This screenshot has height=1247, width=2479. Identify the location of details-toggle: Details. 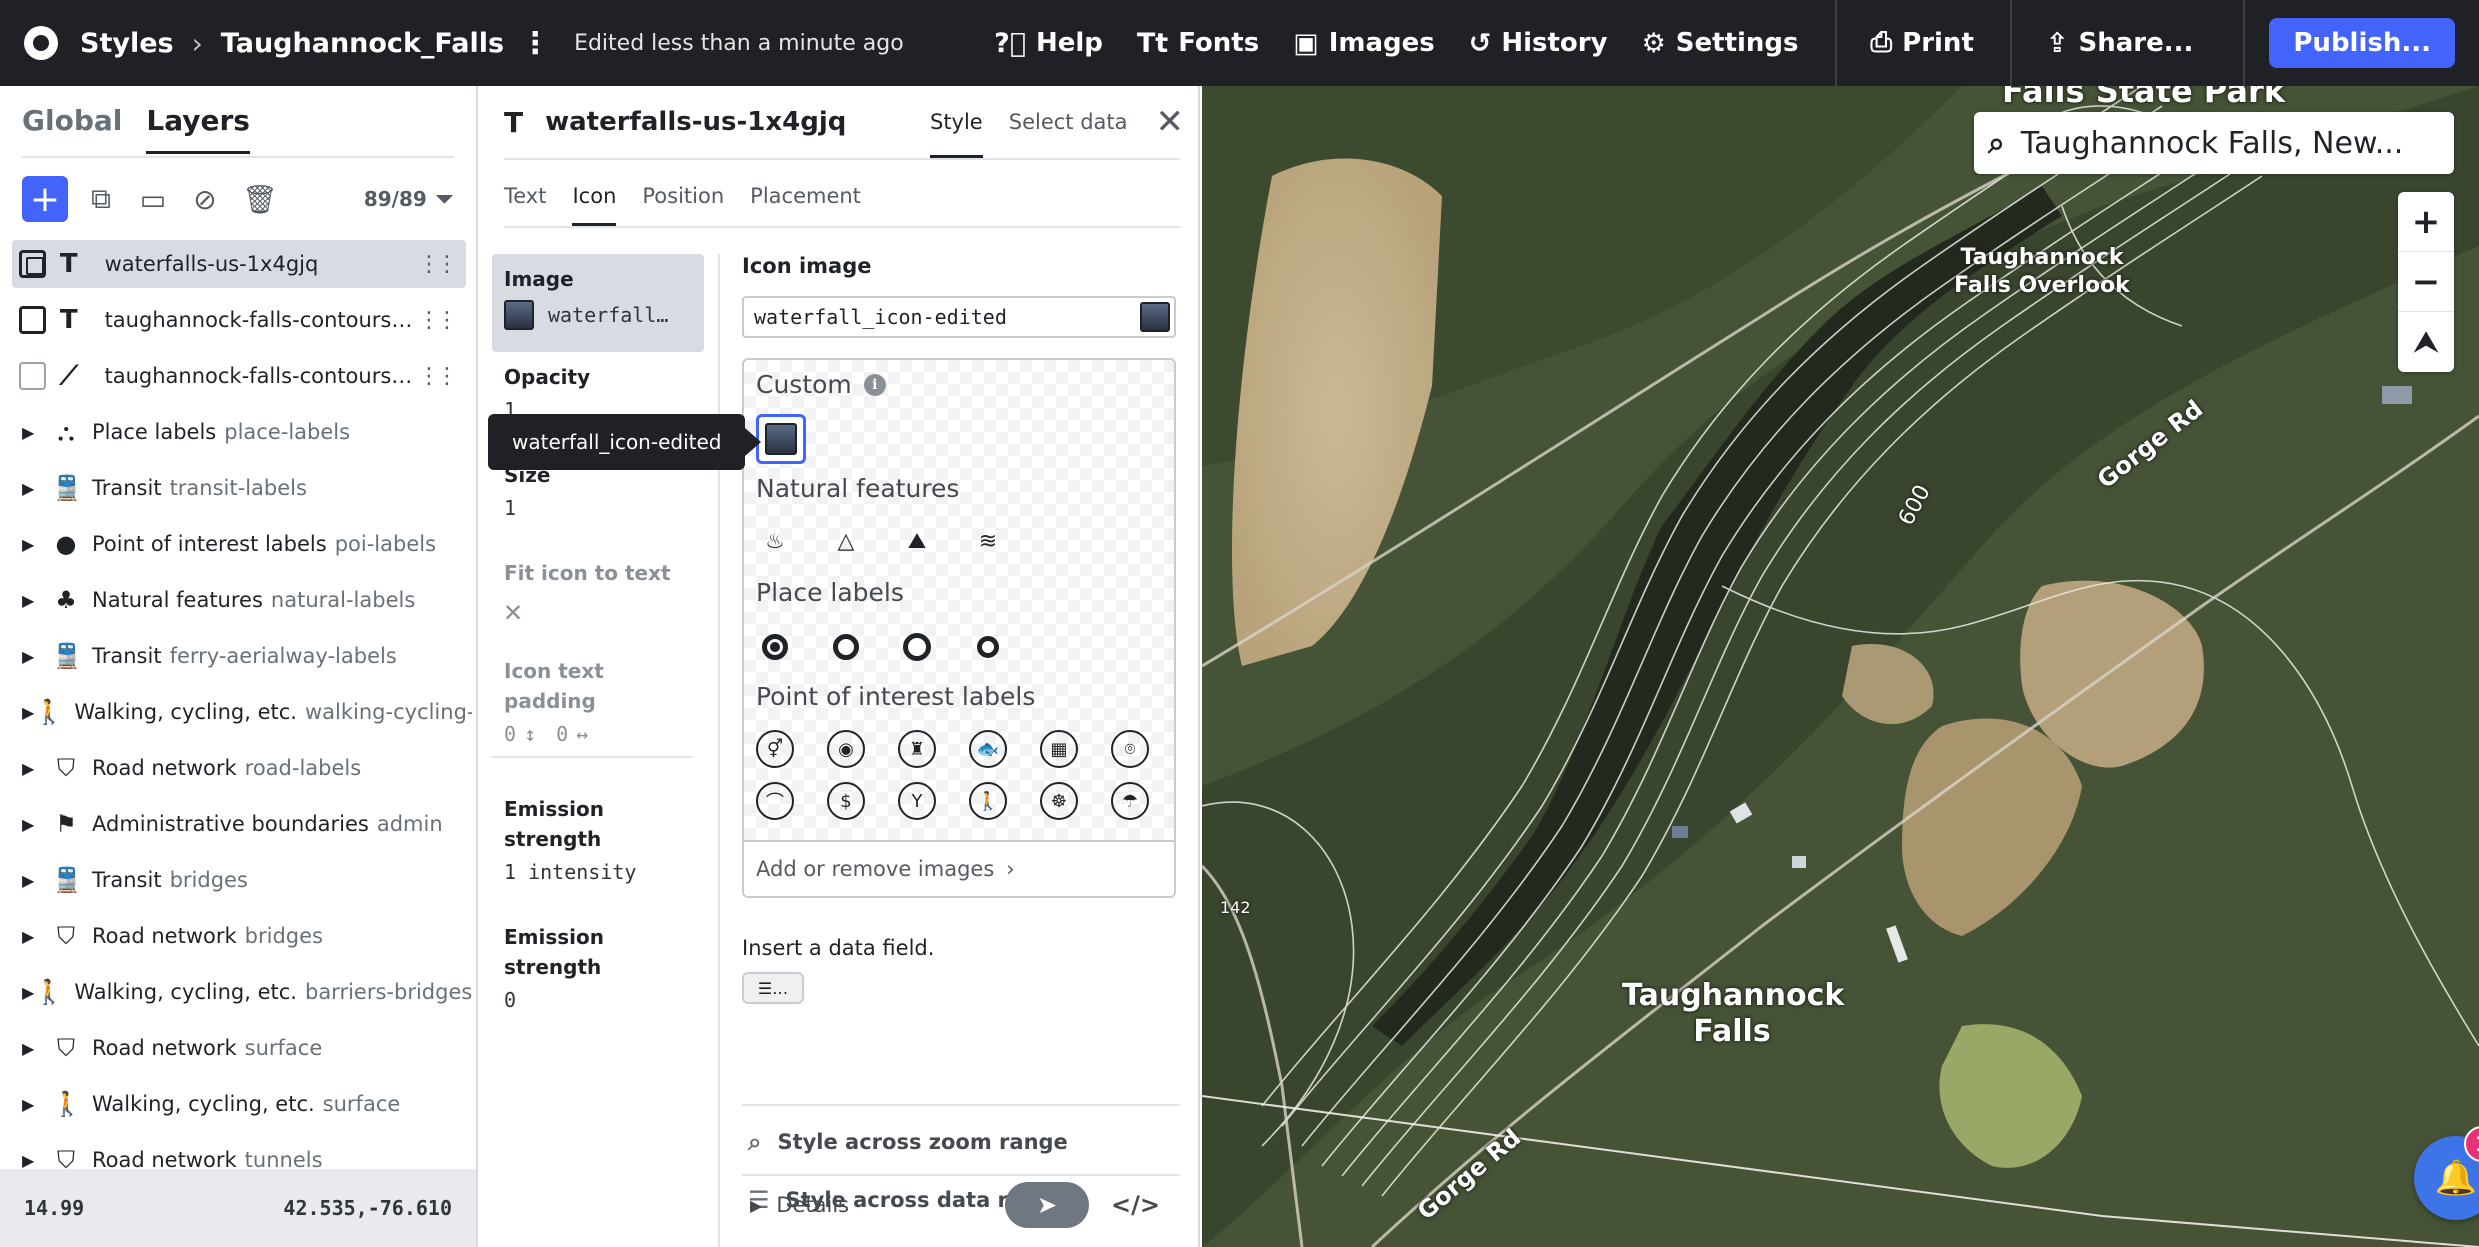
(812, 1205).